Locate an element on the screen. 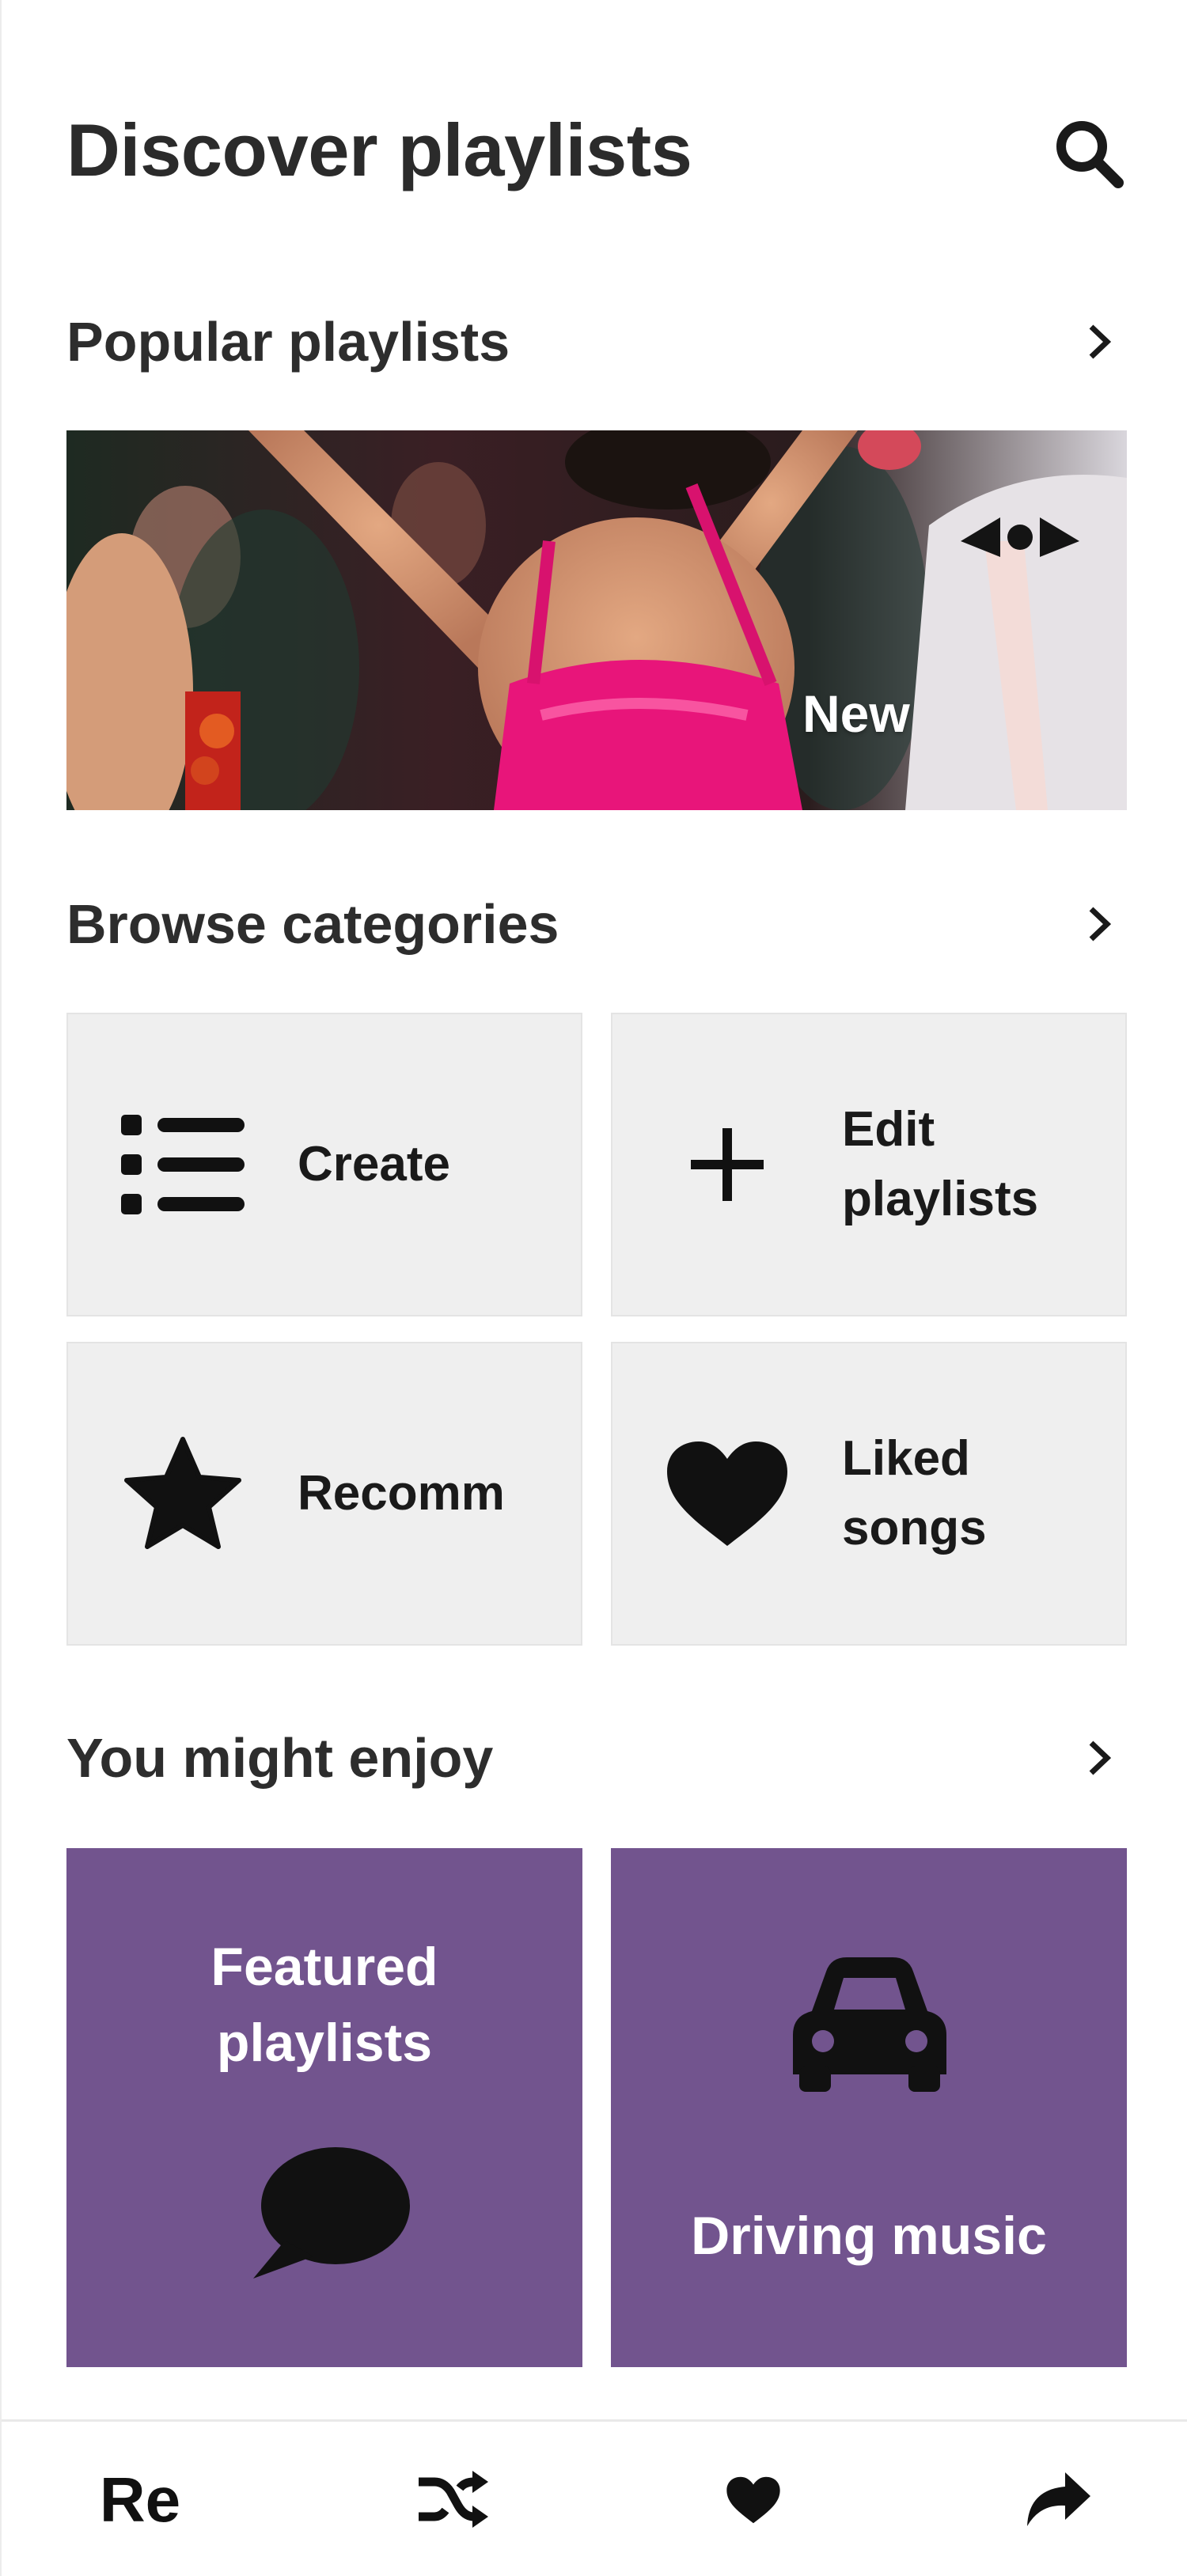 The image size is (1187, 2576). page-title: Discover playlists is located at coordinates (379, 149).